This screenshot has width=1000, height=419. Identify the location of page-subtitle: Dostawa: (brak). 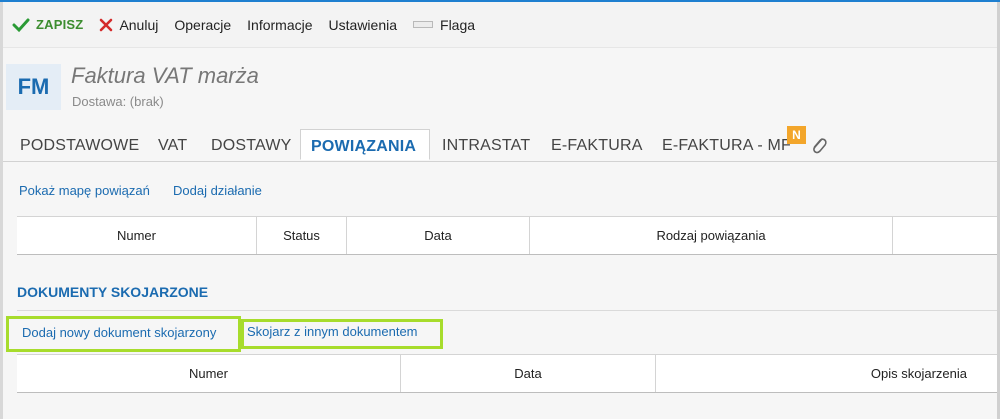
(118, 101).